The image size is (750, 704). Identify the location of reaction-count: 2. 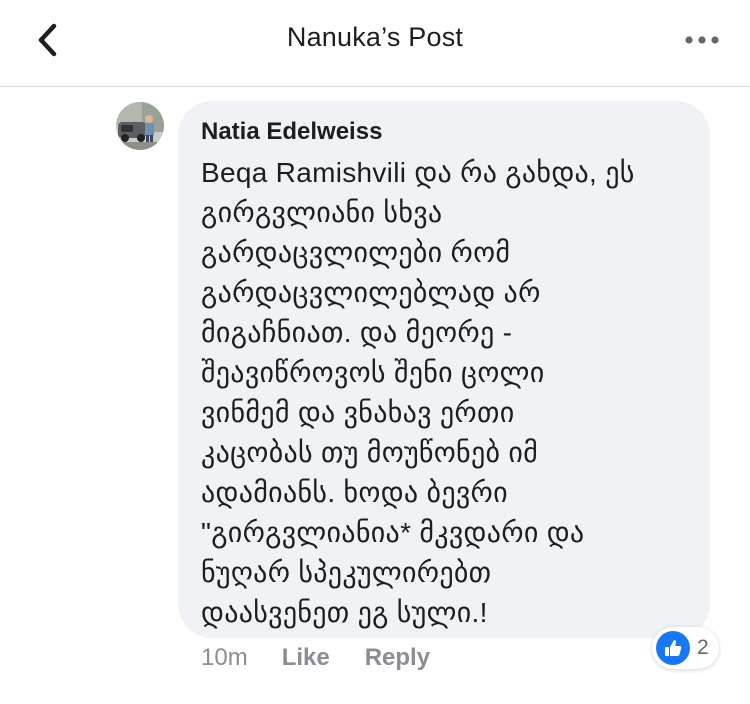
(703, 647).